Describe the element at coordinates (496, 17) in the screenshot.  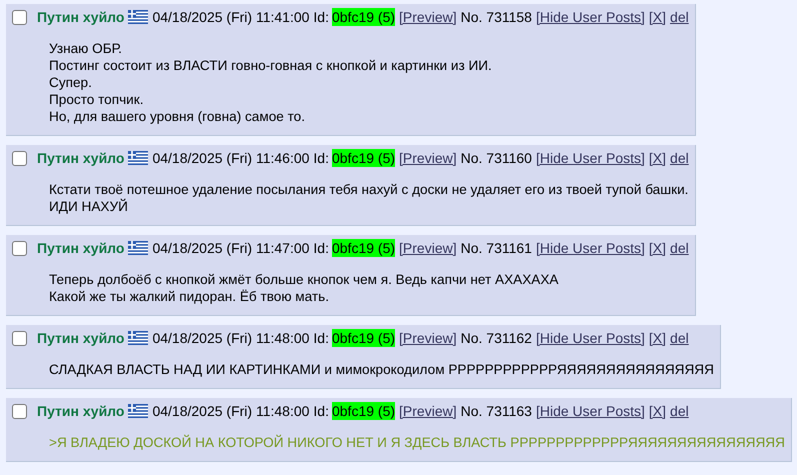
I see `post-number: No. 731158` at that location.